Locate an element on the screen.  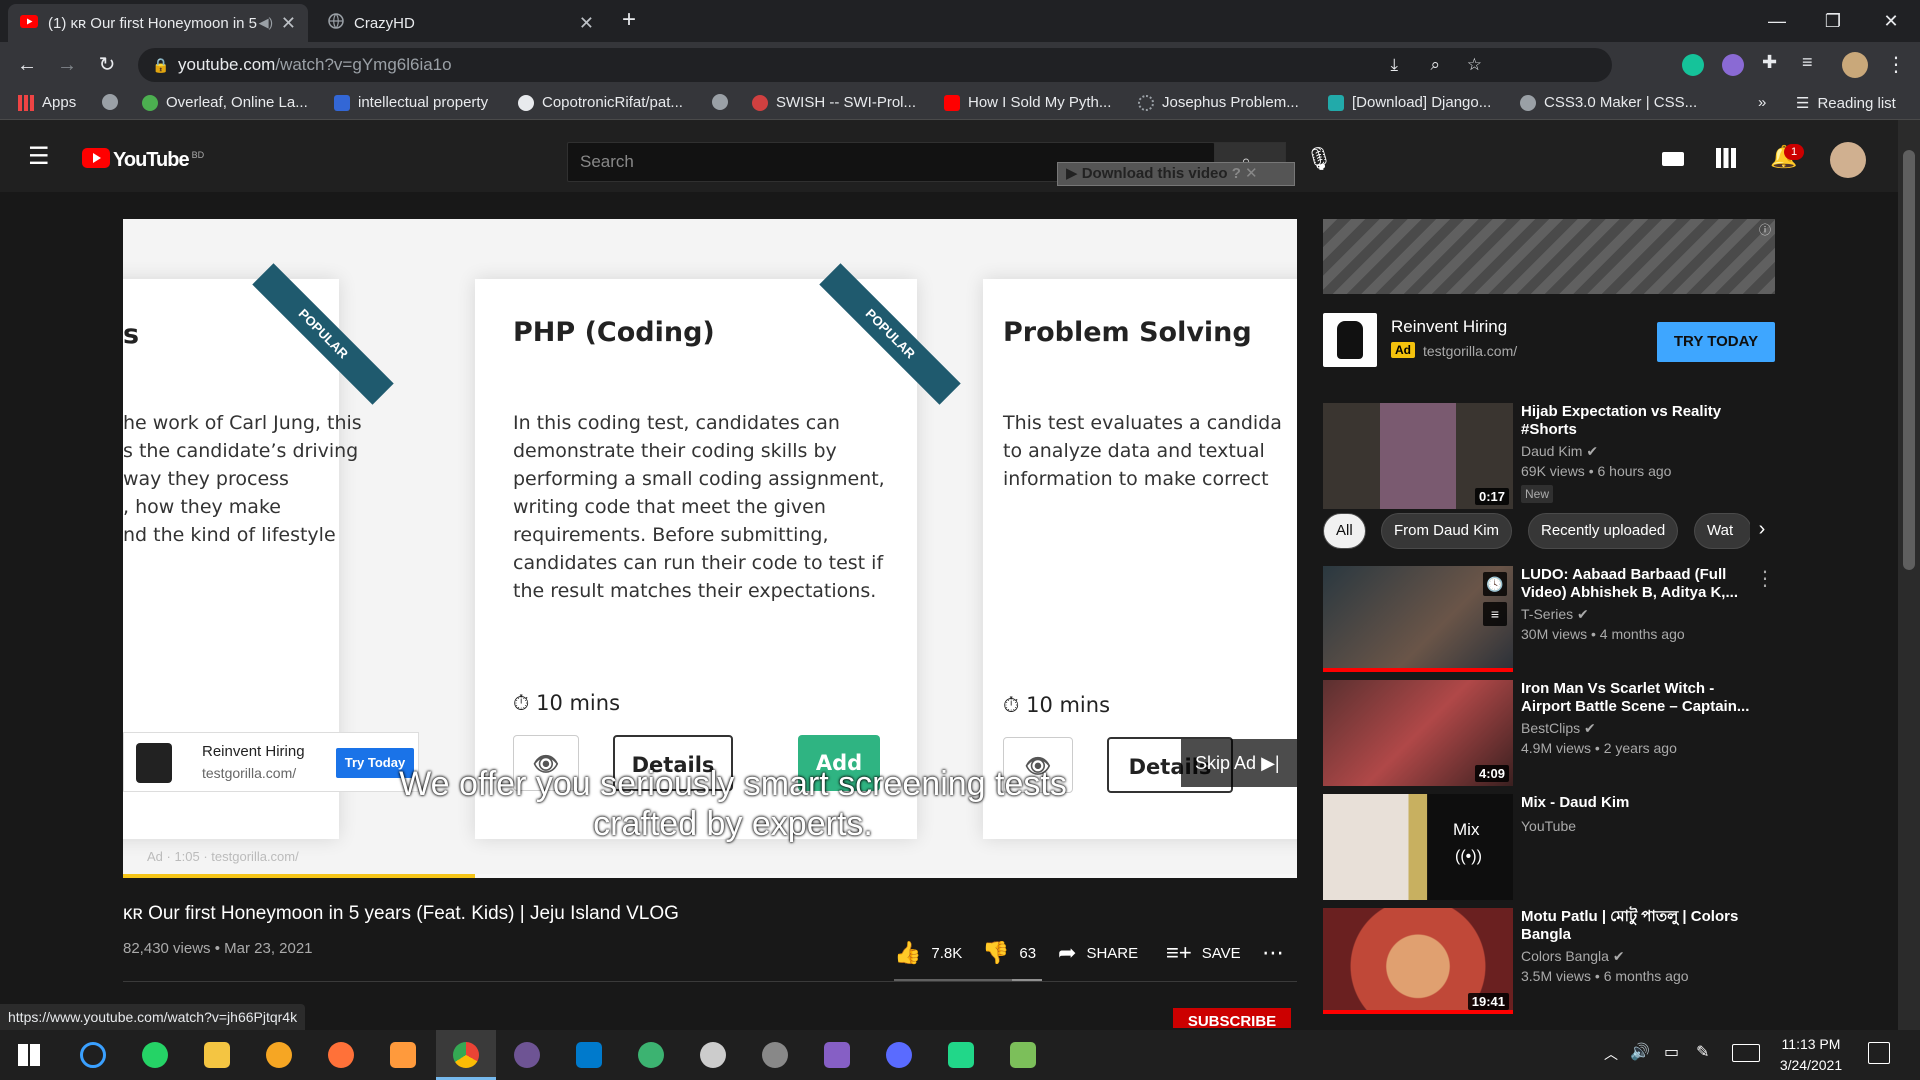
whatsapp-icon is located at coordinates (155, 1055).